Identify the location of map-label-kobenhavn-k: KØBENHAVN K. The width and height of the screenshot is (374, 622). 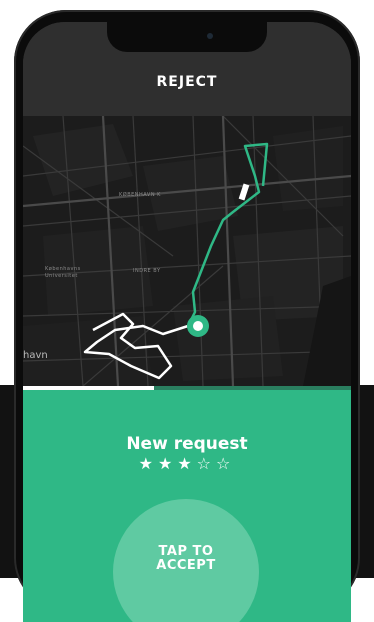
(140, 195).